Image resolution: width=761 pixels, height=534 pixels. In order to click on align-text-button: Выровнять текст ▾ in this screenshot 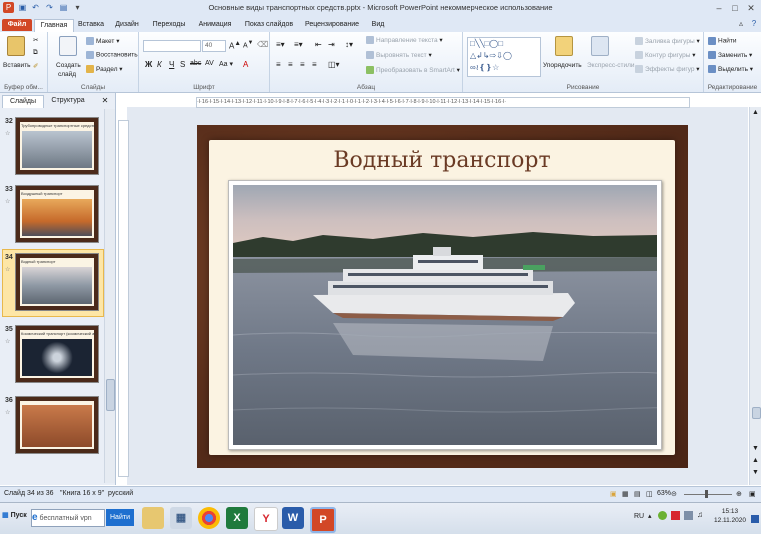, I will do `click(399, 55)`.